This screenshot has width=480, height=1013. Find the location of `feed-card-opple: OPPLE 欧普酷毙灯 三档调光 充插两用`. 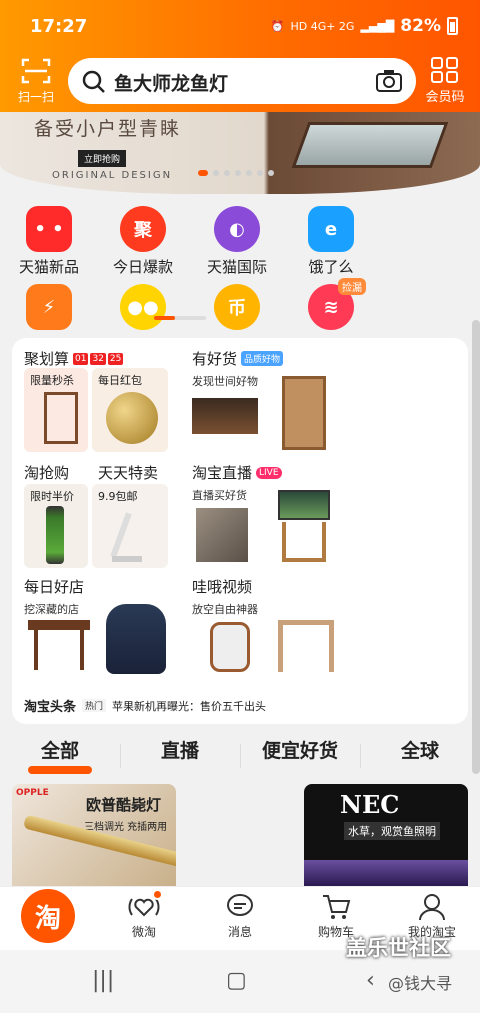

feed-card-opple: OPPLE 欧普酷毙灯 三档调光 充插两用 is located at coordinates (94, 835).